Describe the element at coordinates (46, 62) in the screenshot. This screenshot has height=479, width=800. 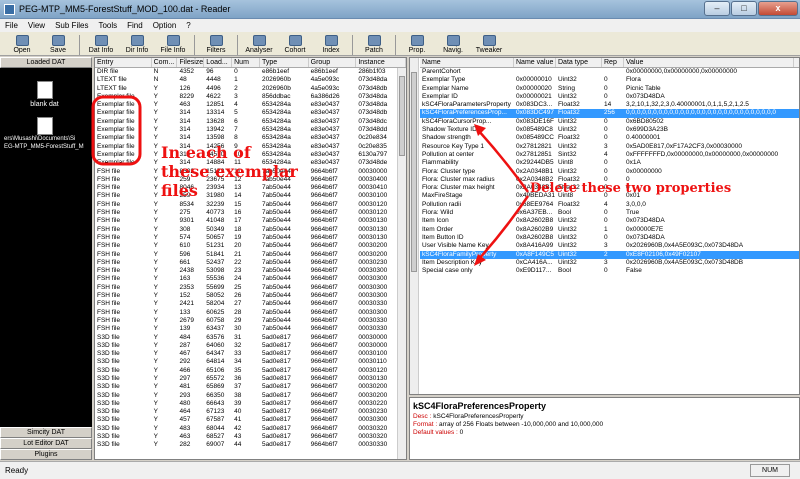
I see `tab-loaded-dat: Loaded DAT` at that location.